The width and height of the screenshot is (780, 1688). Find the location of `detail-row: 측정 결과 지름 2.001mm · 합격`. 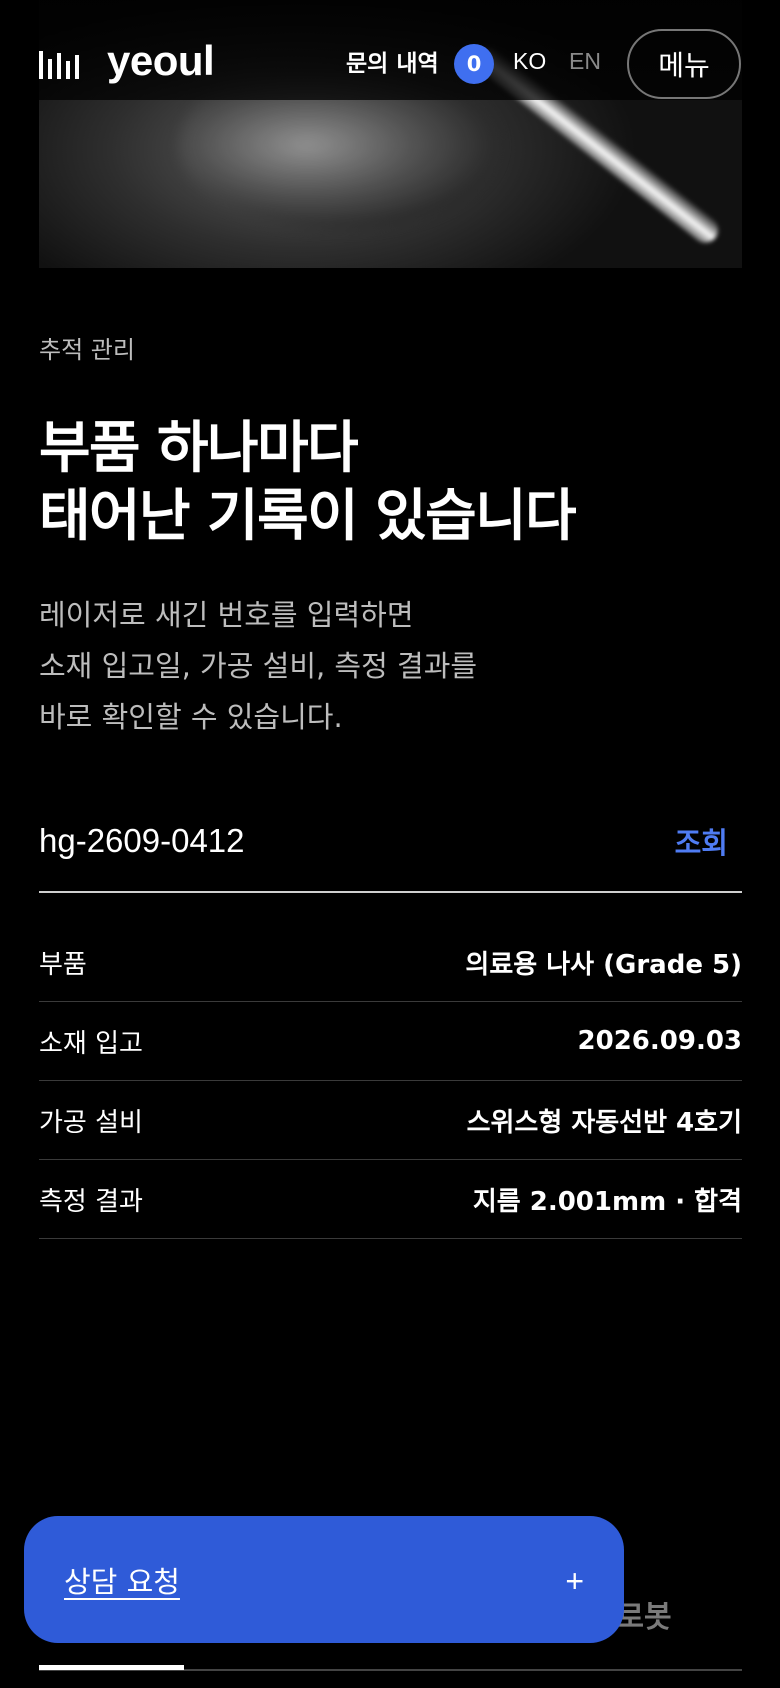

detail-row: 측정 결과 지름 2.001mm · 합격 is located at coordinates (390, 1199).